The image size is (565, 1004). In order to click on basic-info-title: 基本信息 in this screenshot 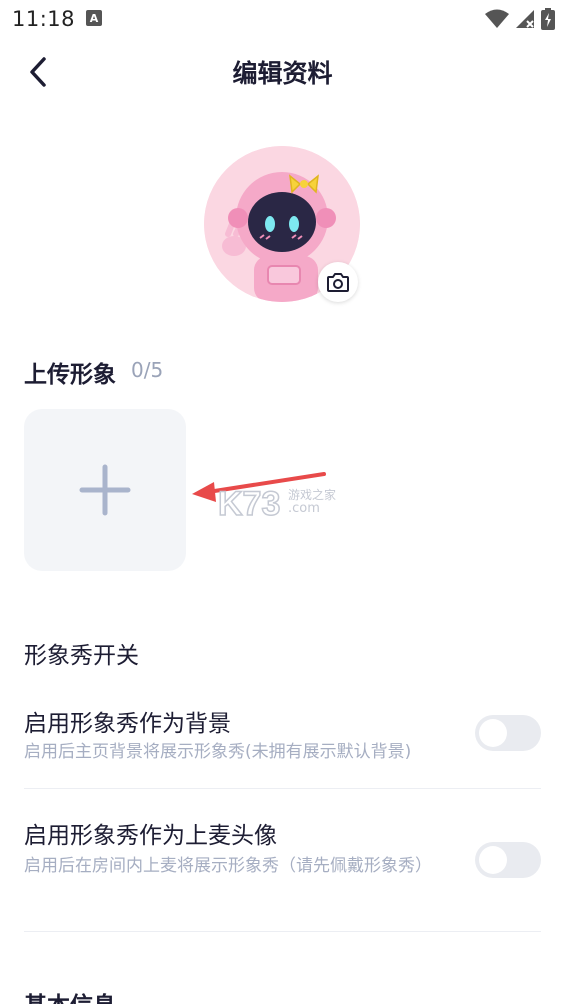, I will do `click(70, 992)`.